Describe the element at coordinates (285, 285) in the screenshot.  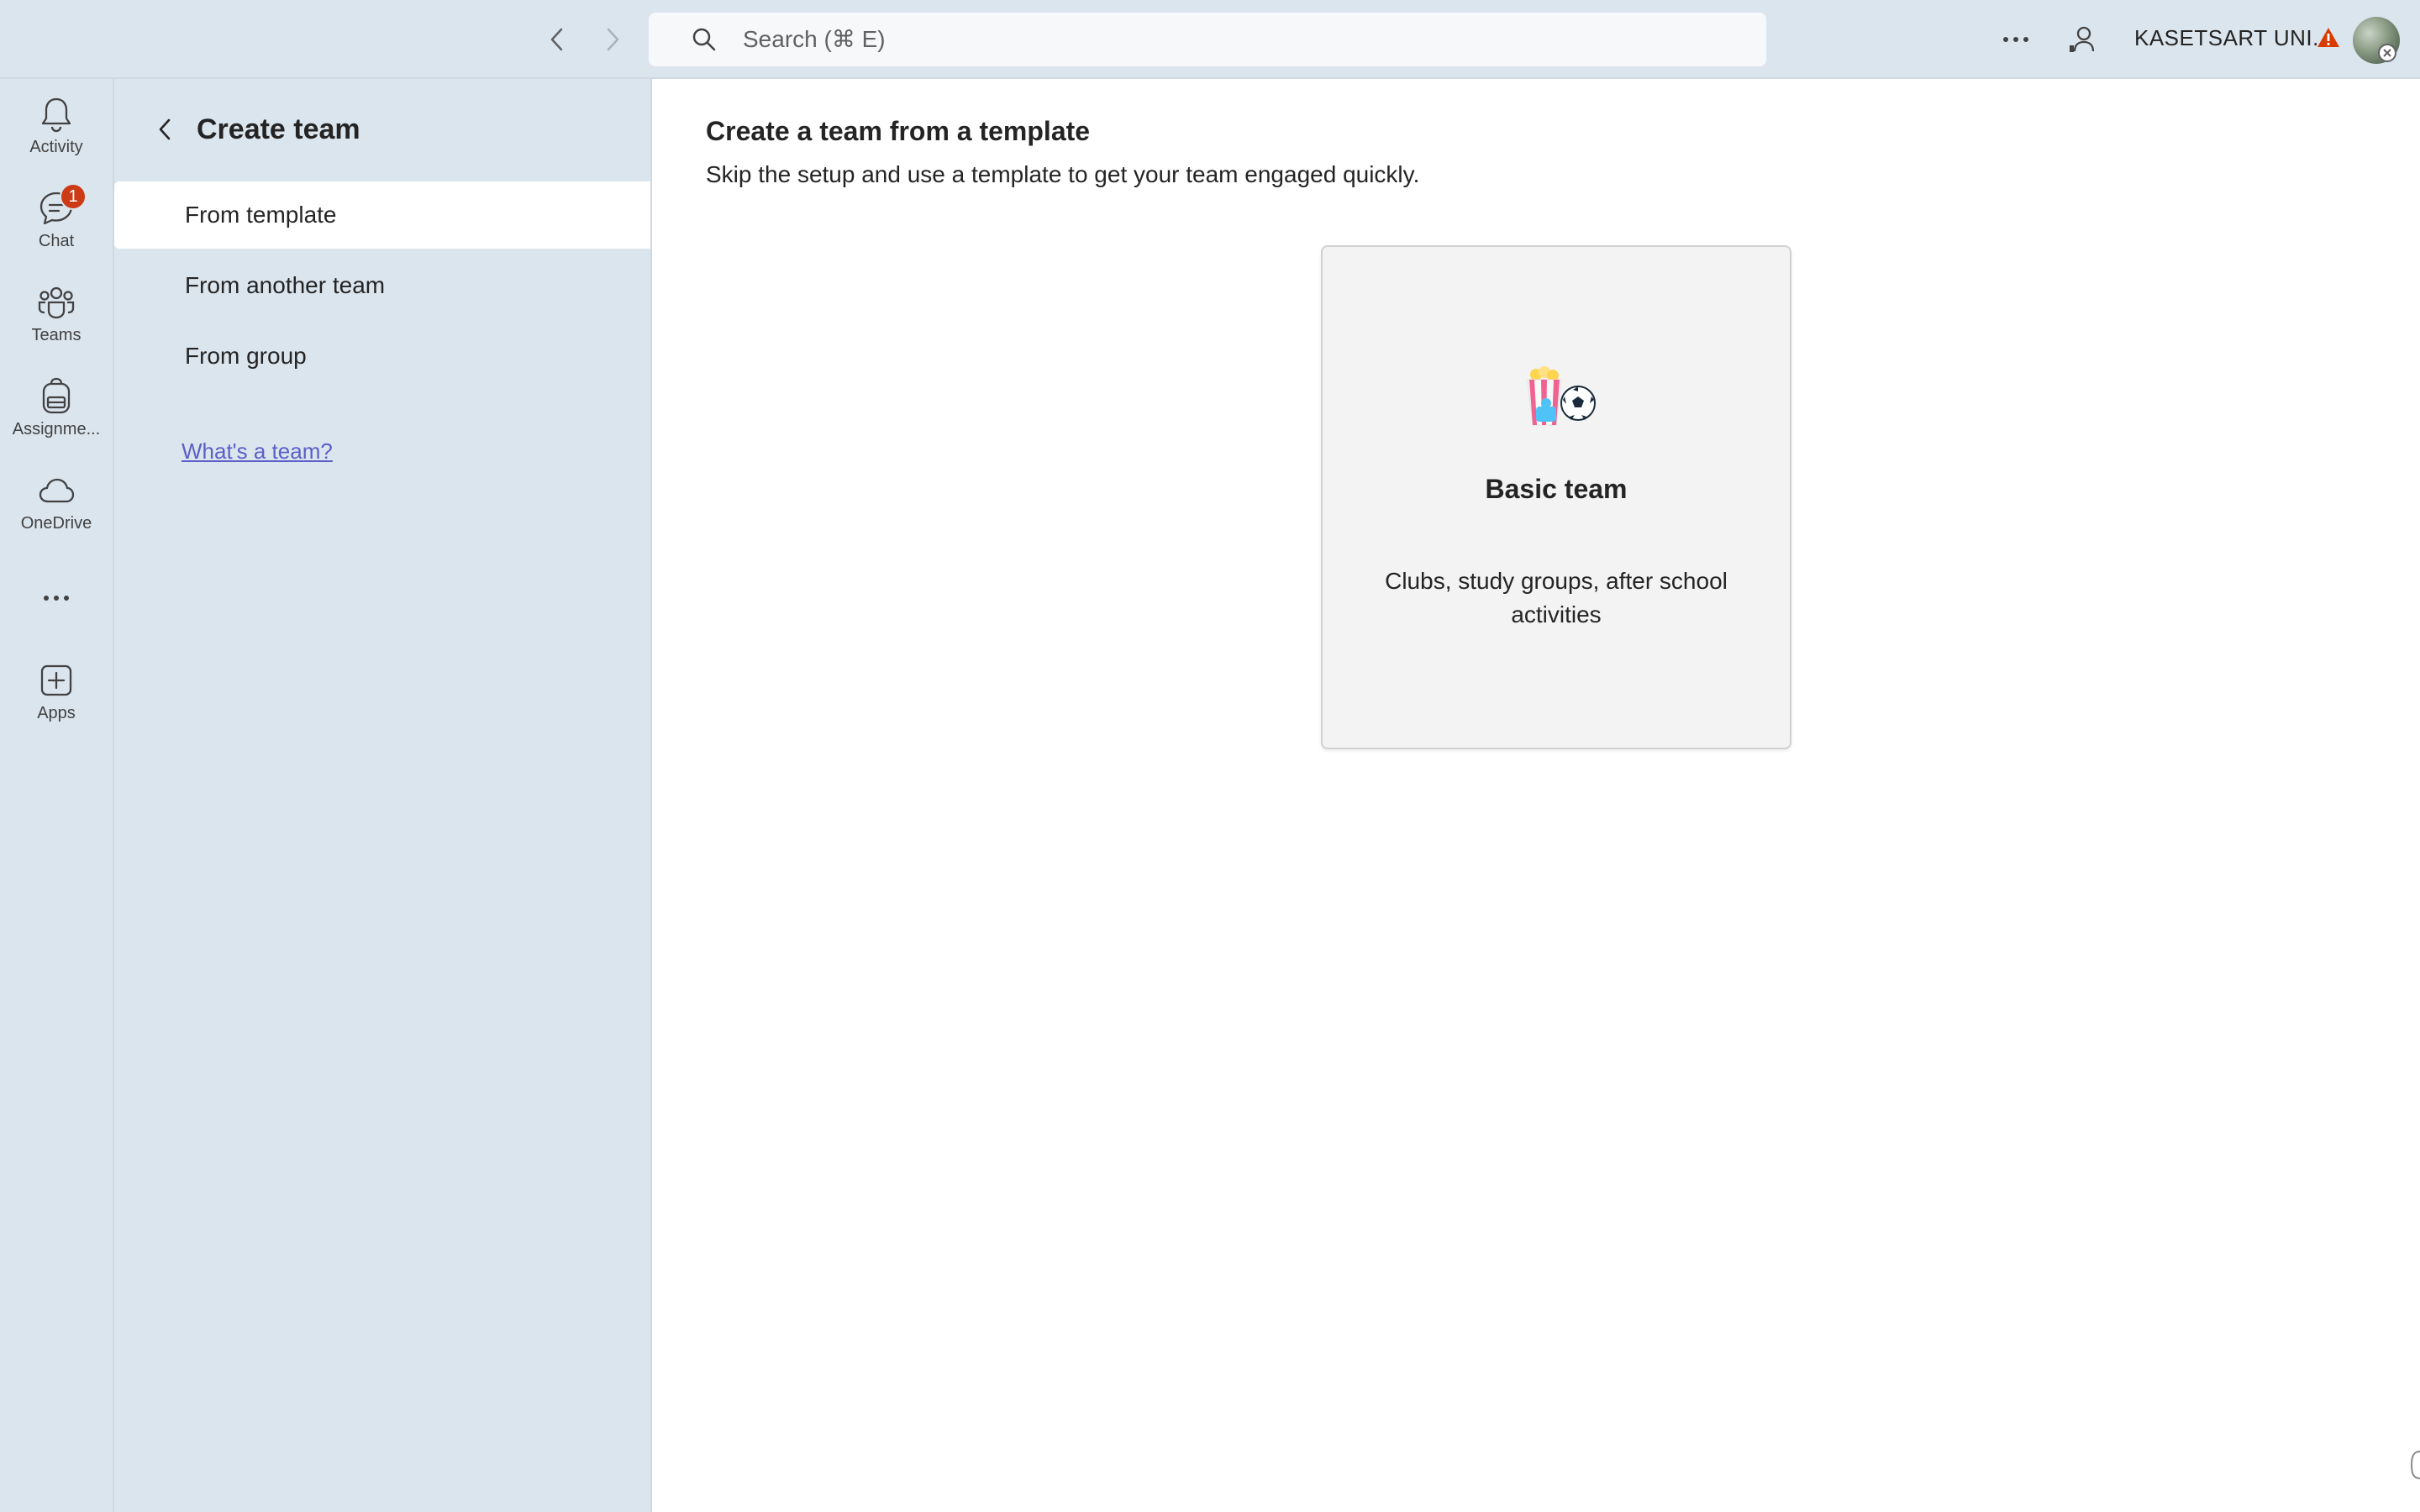
I see `option-label: From another team` at that location.